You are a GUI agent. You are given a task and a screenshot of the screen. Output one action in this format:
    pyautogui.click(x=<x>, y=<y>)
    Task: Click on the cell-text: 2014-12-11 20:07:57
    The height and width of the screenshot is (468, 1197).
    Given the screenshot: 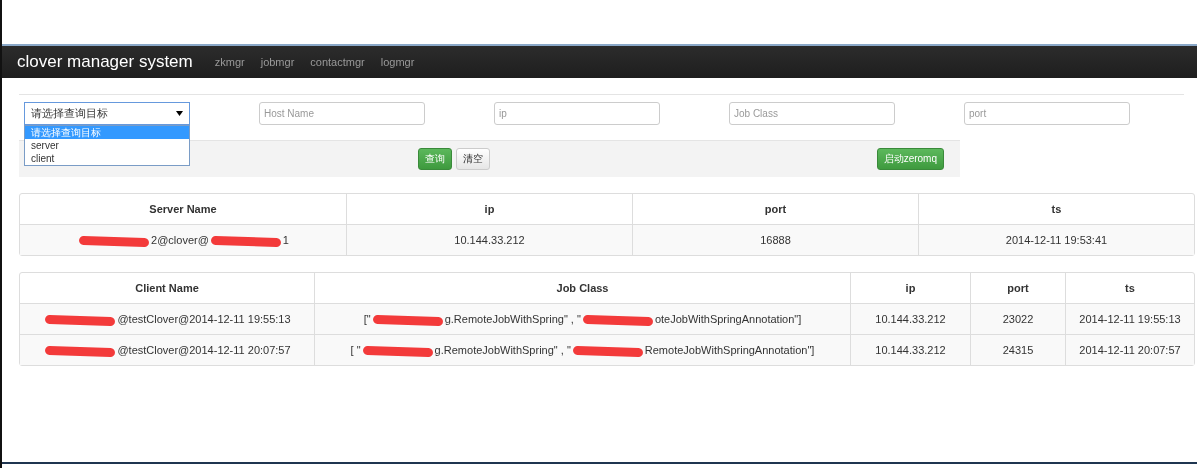 What is the action you would take?
    pyautogui.click(x=1130, y=350)
    